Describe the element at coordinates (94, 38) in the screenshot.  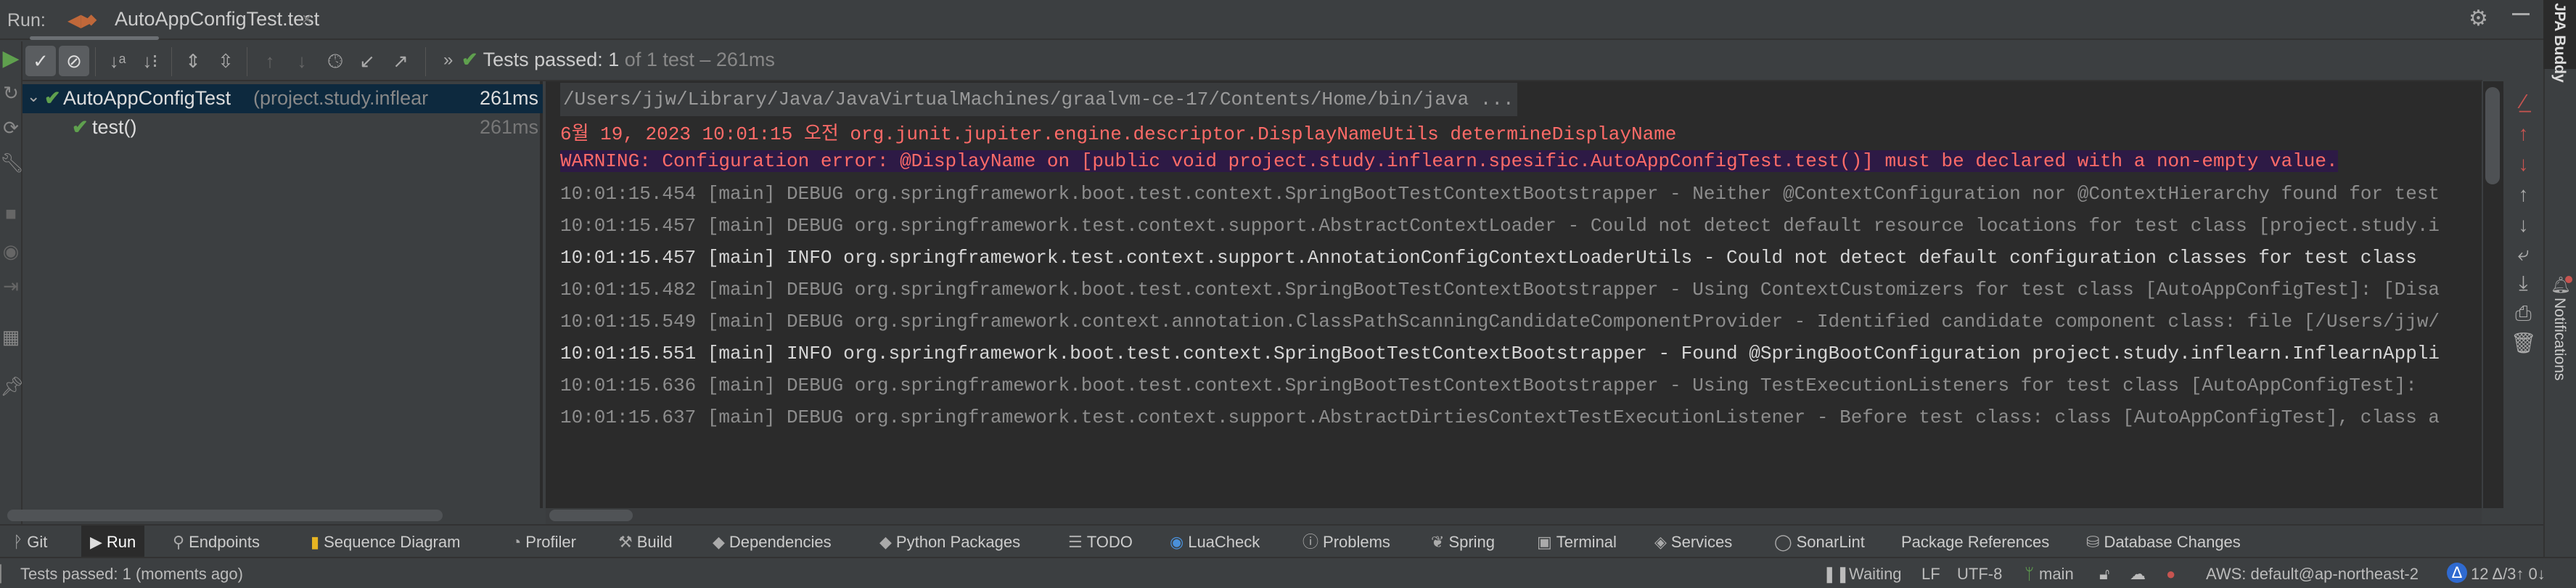
I see `tab-underline` at that location.